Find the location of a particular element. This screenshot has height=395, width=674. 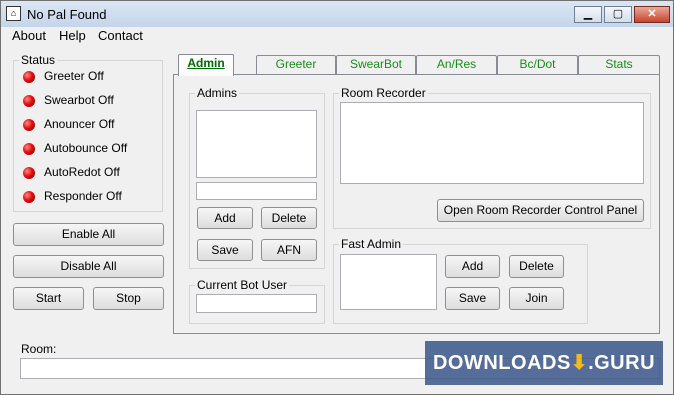

enable-all-button: Enable All is located at coordinates (88, 234).